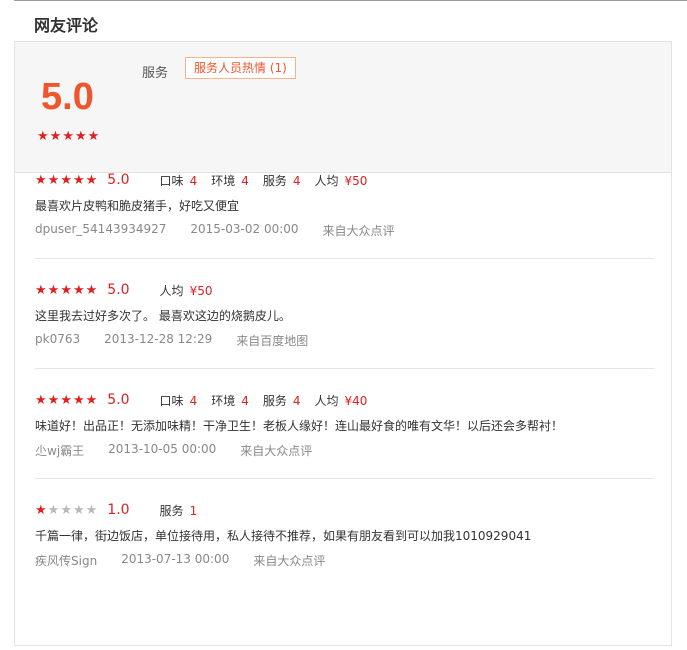 The width and height of the screenshot is (687, 650). Describe the element at coordinates (345, 340) in the screenshot. I see `review-footer: pk0763 2013-12-28 12:29 来自百度地图` at that location.